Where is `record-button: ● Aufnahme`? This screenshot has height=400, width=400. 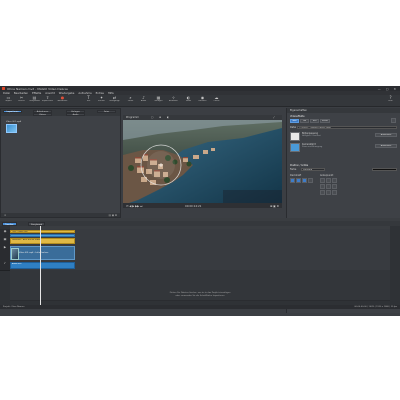 record-button: ● Aufnahme is located at coordinates (62, 100).